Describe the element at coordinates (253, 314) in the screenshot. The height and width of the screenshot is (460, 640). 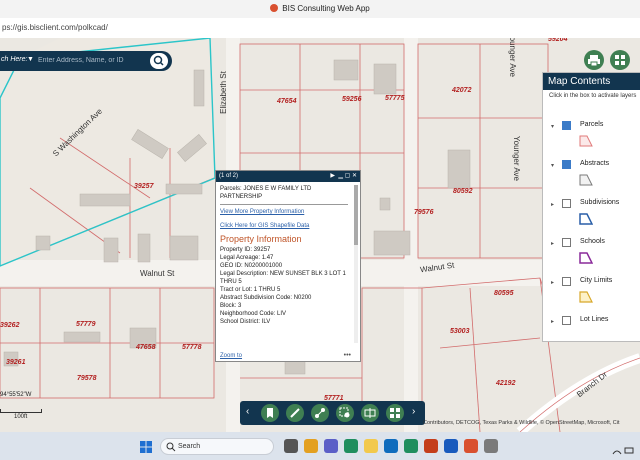
I see `field-neighborhood: Neighborhood Code: LIV` at that location.